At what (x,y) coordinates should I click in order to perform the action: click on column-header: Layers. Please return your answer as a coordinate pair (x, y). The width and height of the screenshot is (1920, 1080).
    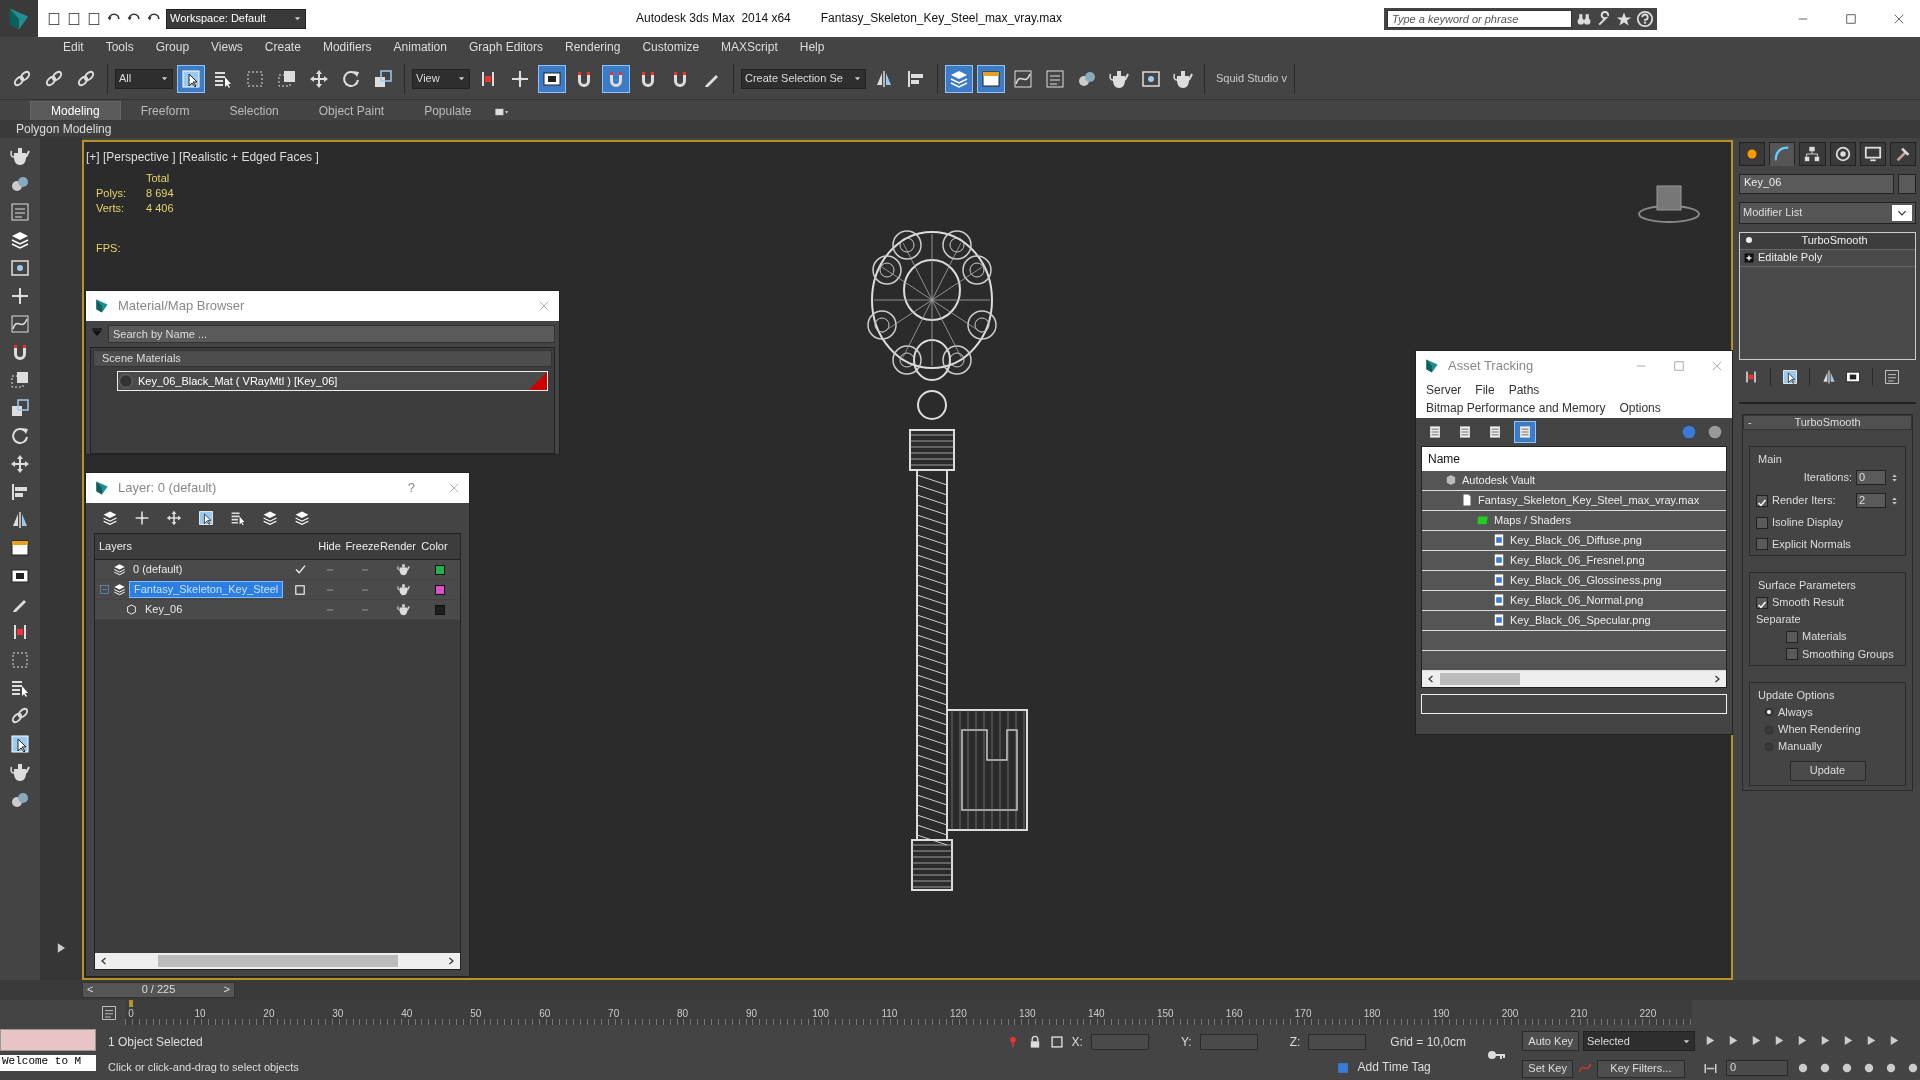
    Looking at the image, I should click on (116, 546).